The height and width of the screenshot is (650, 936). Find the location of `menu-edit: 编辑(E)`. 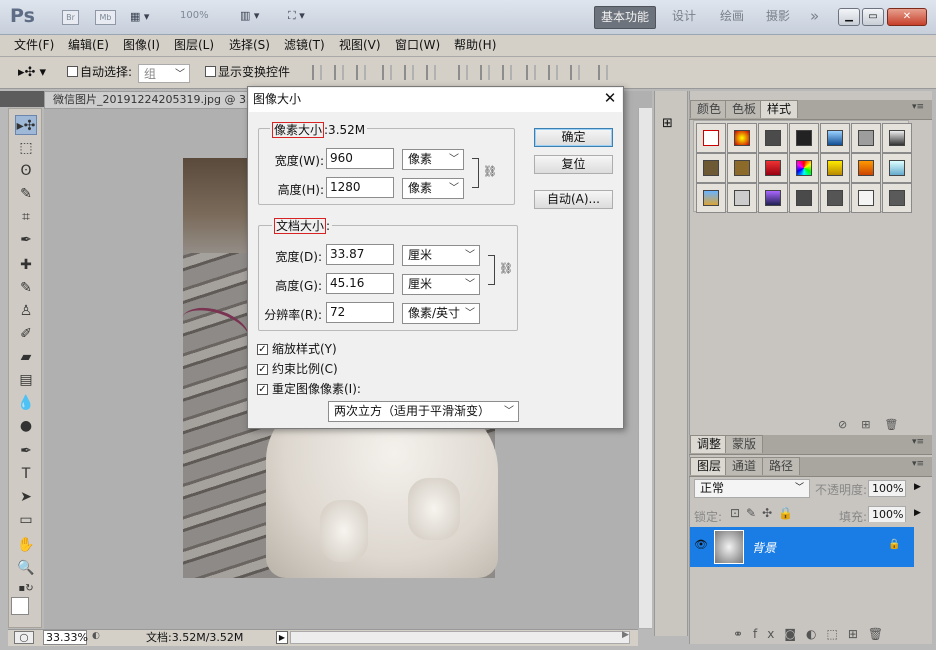

menu-edit: 编辑(E) is located at coordinates (88, 45).